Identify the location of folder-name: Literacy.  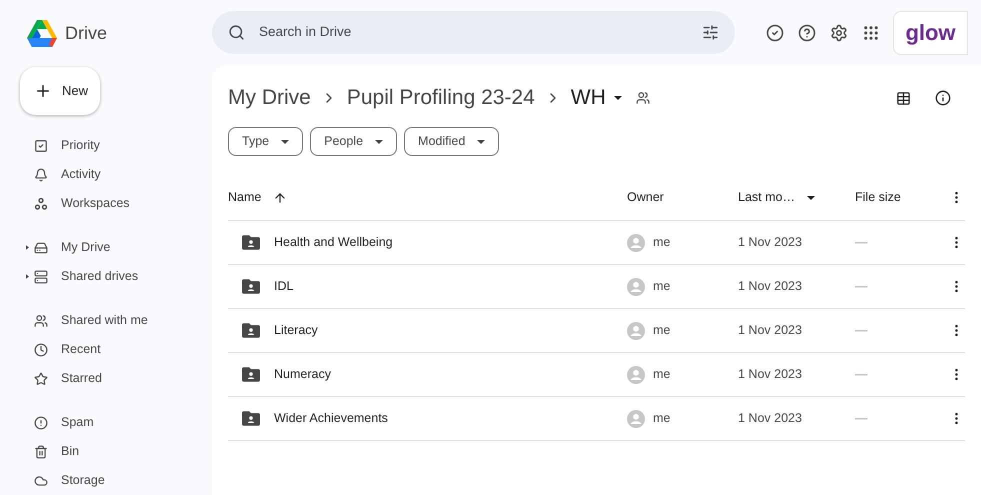
(296, 331).